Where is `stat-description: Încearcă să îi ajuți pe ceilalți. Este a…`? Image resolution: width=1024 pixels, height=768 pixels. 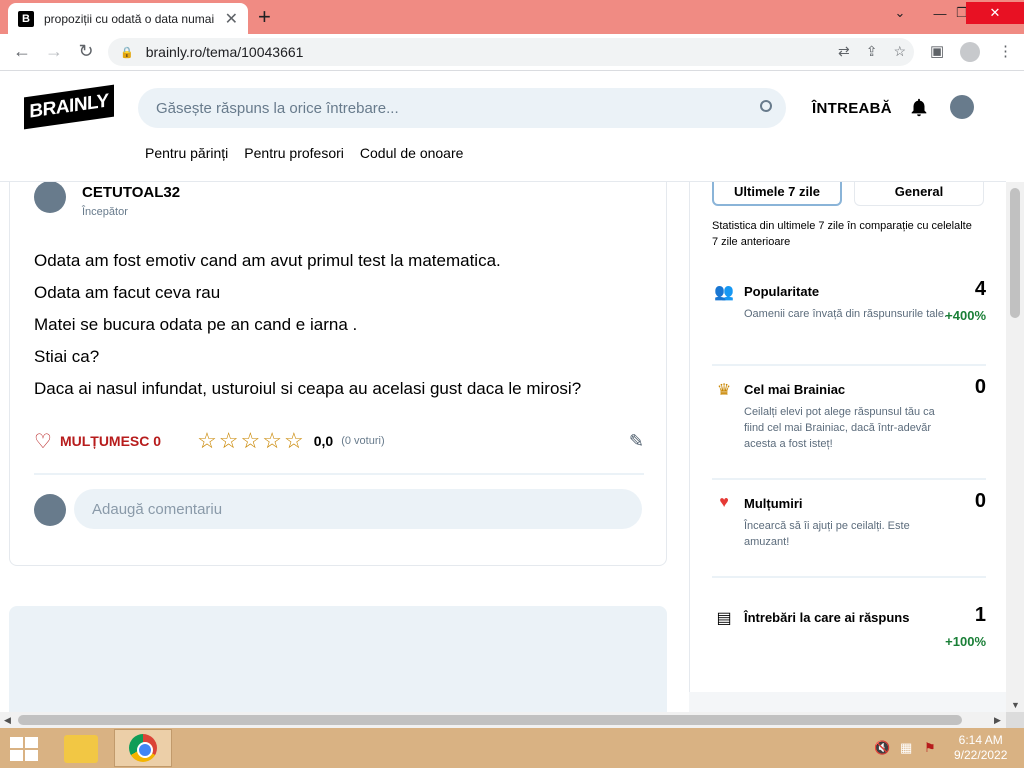 stat-description: Încearcă să îi ajuți pe ceilalți. Este a… is located at coordinates (827, 534).